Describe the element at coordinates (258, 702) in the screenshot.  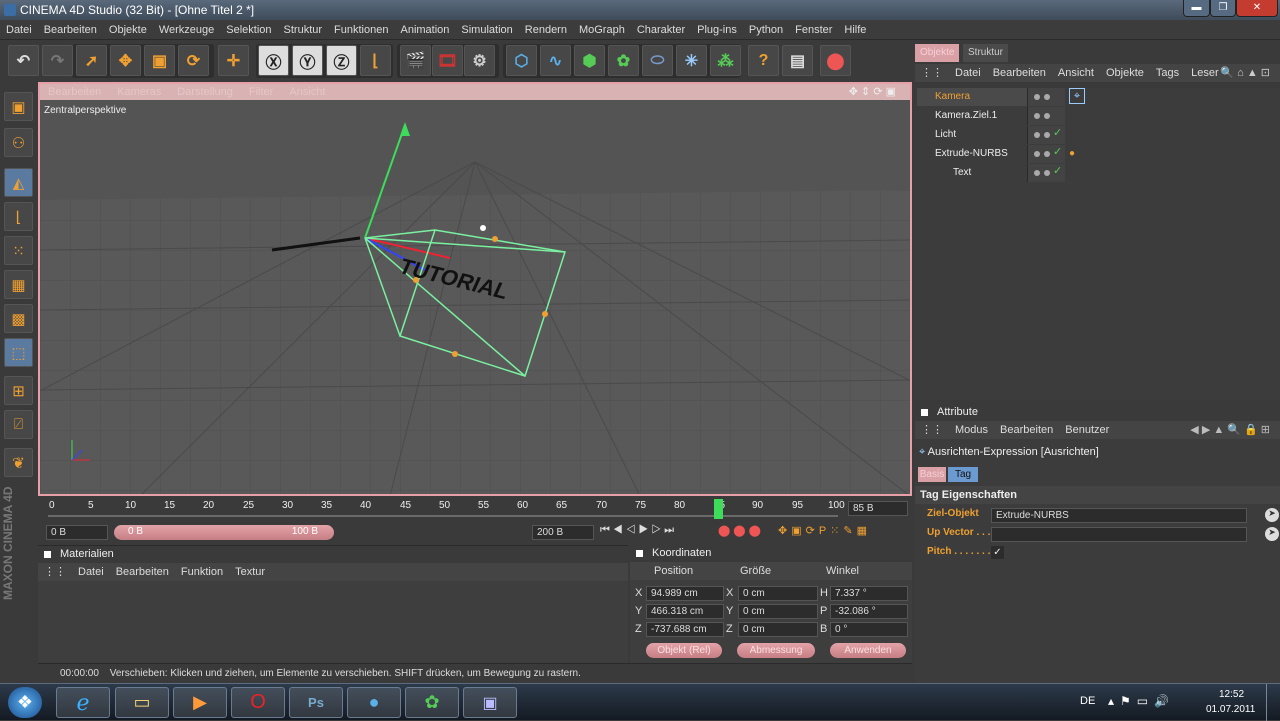
I see `opera-icon: O` at that location.